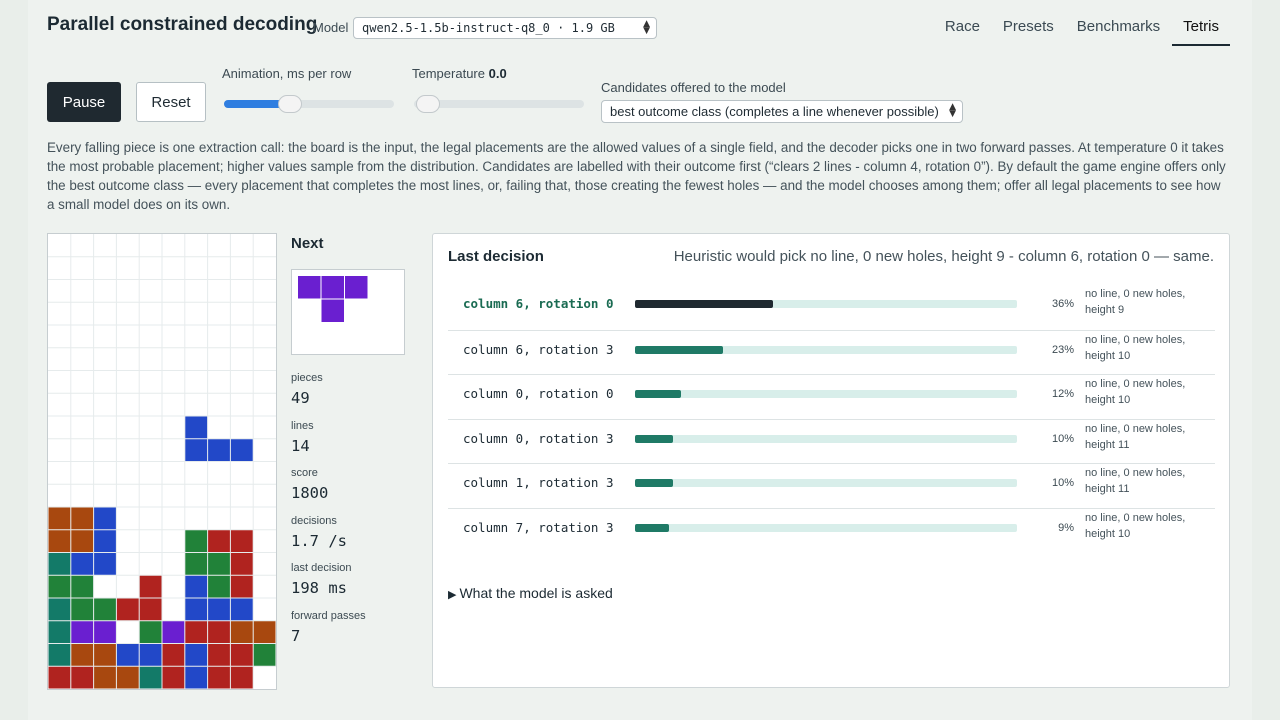 The height and width of the screenshot is (720, 1280). Describe the element at coordinates (1107, 489) in the screenshot. I see `outcome-line-2: height 11` at that location.